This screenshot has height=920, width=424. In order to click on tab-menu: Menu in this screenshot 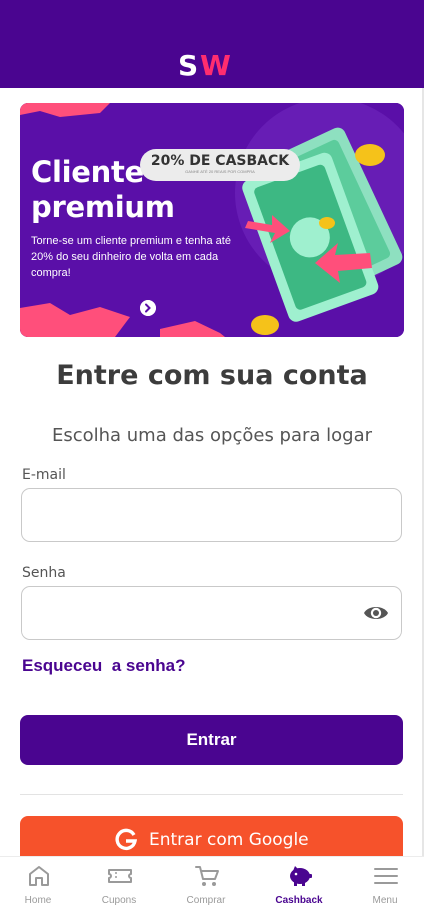, I will do `click(383, 888)`.